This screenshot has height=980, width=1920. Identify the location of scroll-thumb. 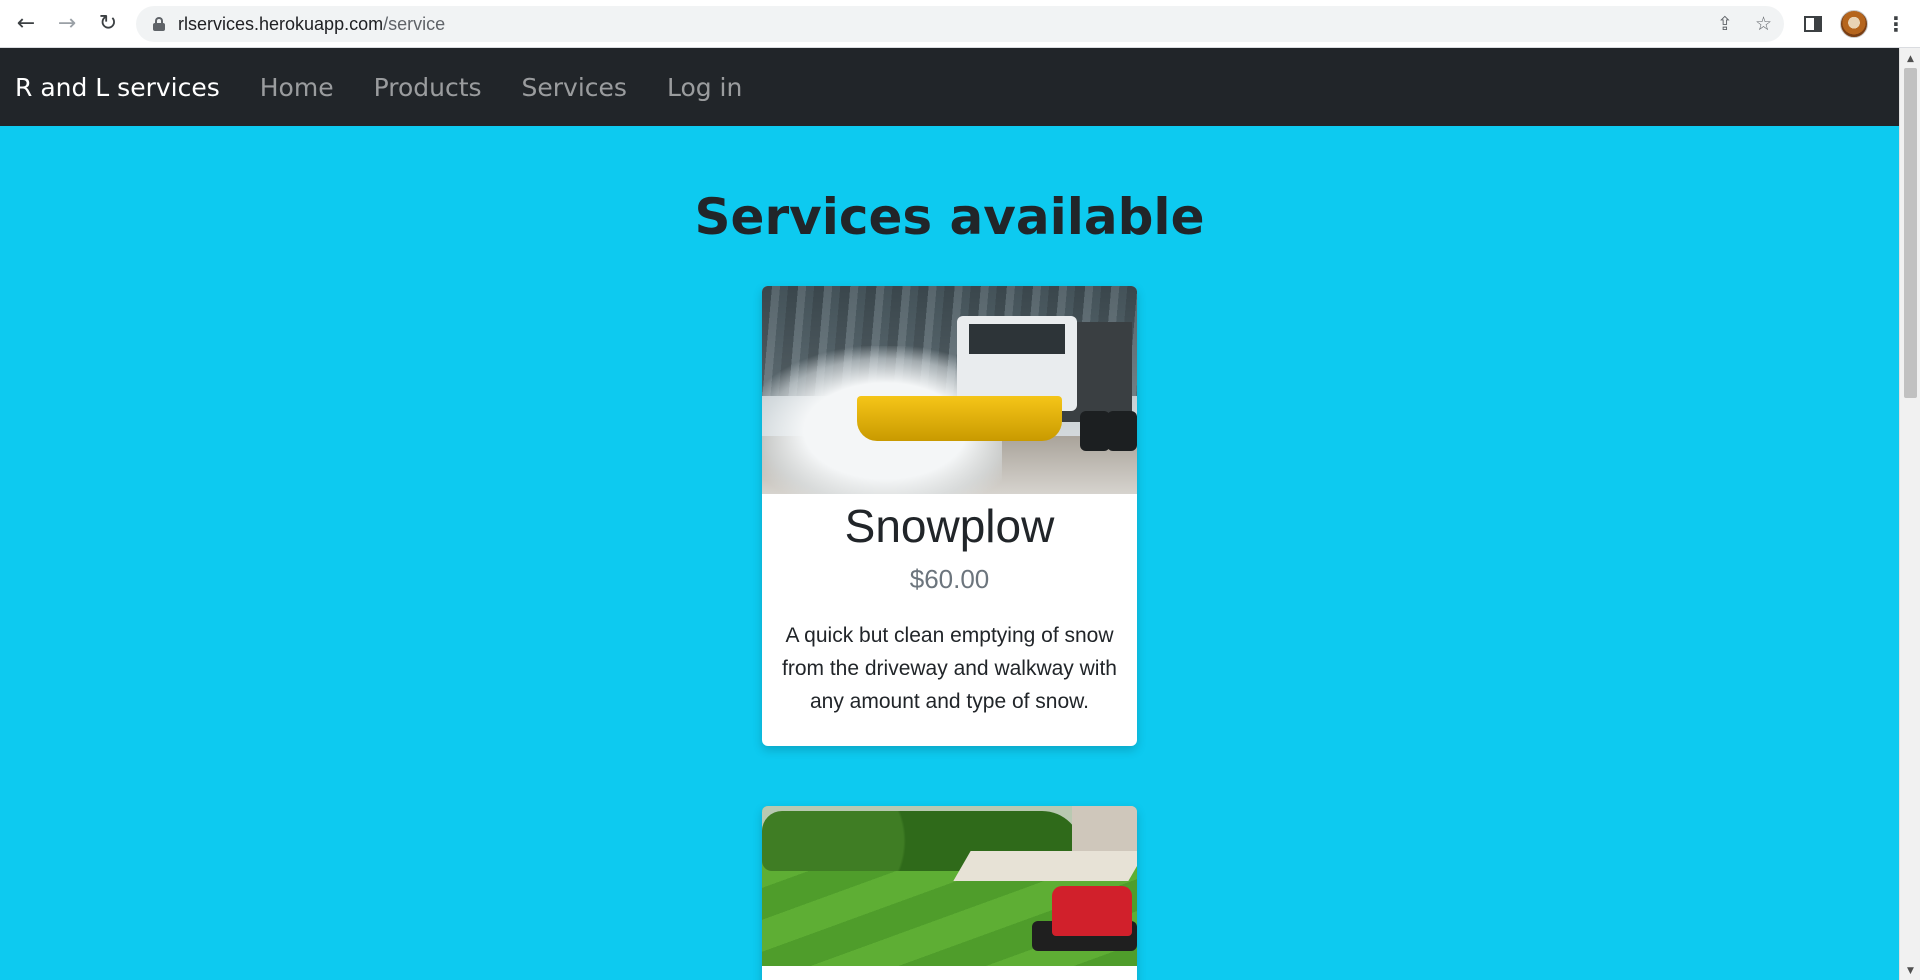
(1910, 233).